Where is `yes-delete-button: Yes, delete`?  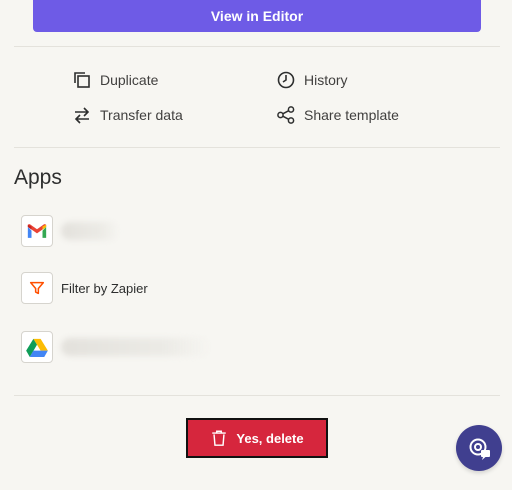 yes-delete-button: Yes, delete is located at coordinates (257, 438).